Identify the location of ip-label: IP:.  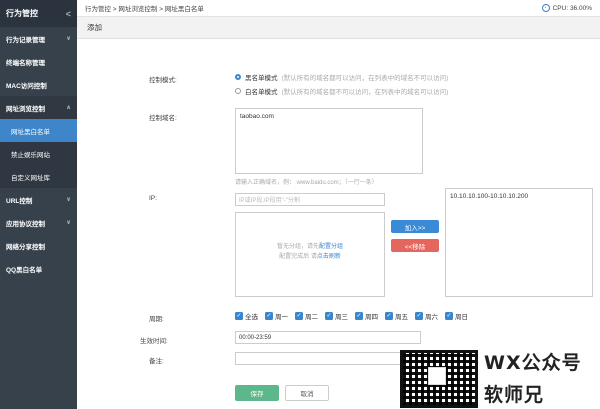
(153, 198).